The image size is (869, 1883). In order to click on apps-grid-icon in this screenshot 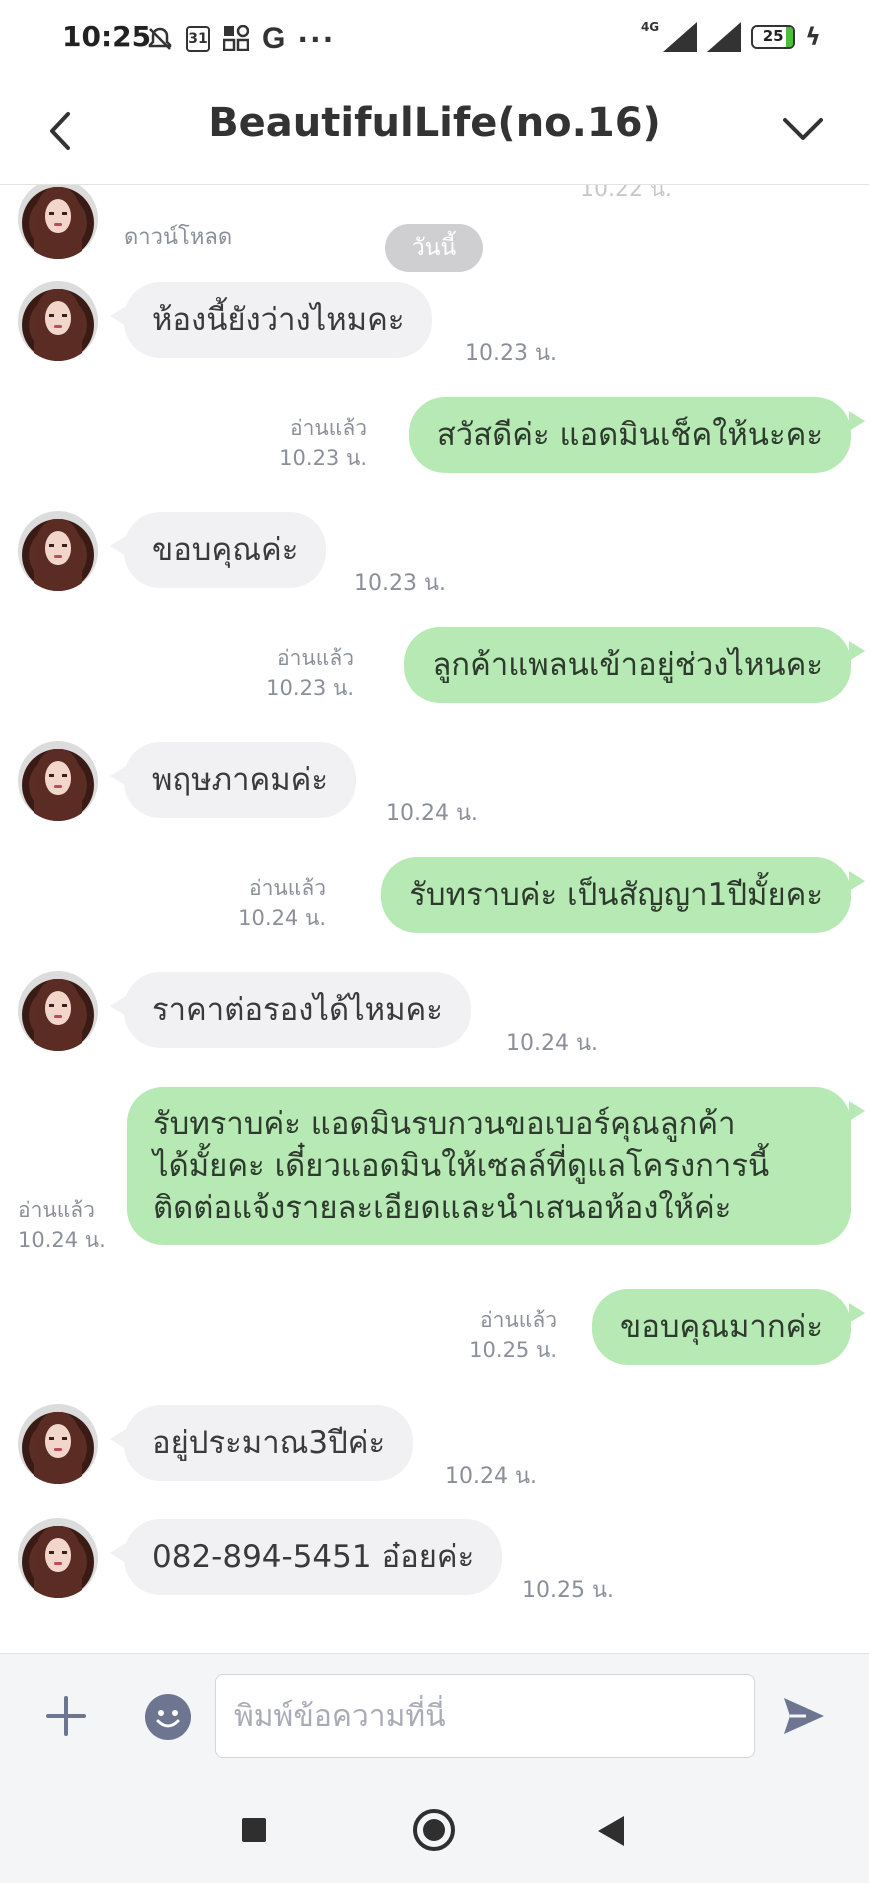, I will do `click(236, 38)`.